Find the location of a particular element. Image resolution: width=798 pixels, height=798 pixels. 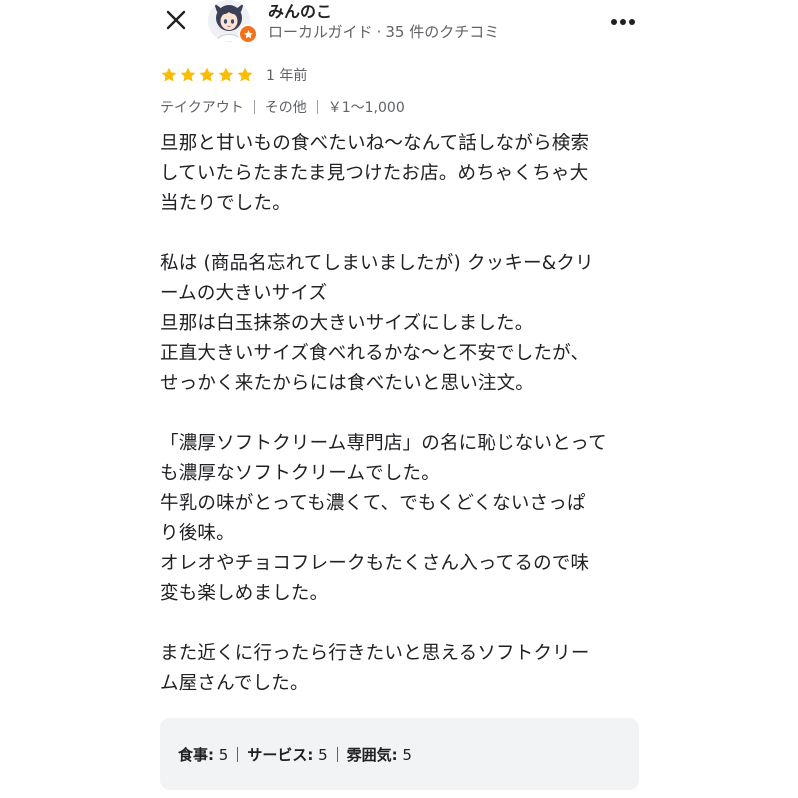

more-vert-icon is located at coordinates (623, 20).